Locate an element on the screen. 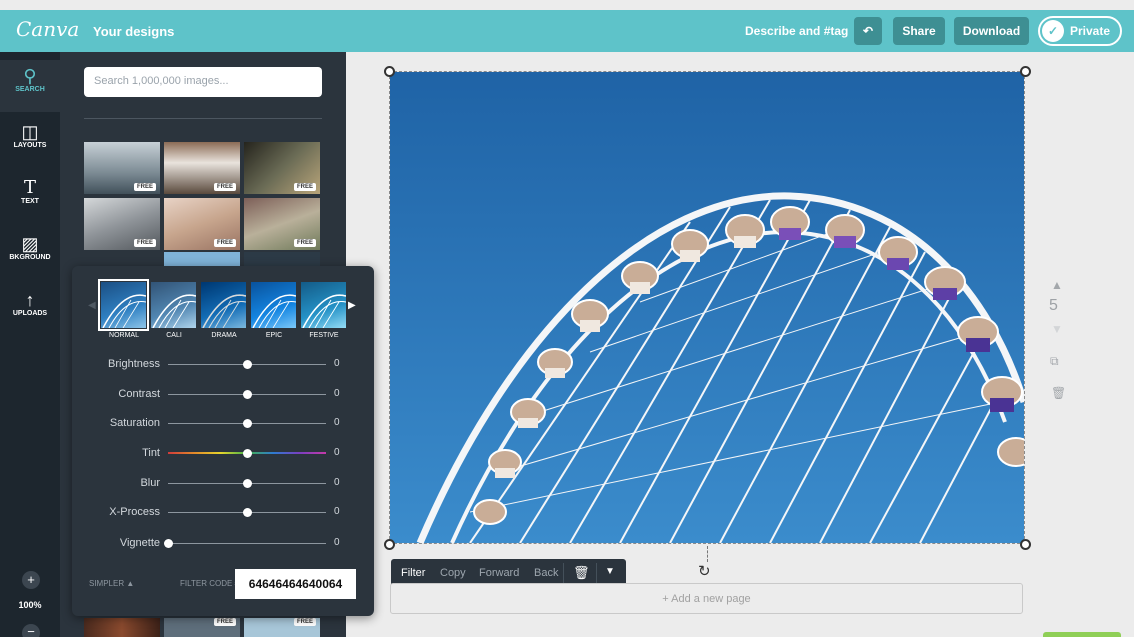 The height and width of the screenshot is (637, 1134). rail-item-search: ⚲ SEARCH is located at coordinates (30, 86).